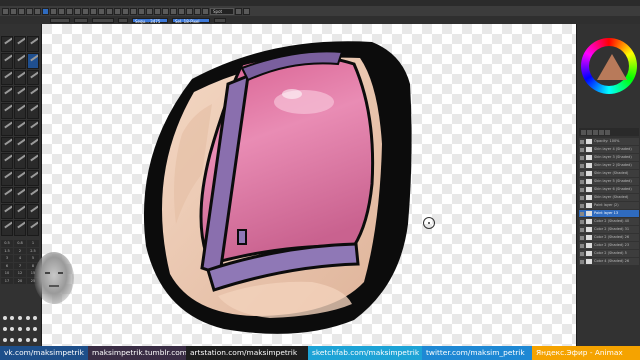 This screenshot has height=360, width=640. I want to click on color-wheel, so click(609, 66).